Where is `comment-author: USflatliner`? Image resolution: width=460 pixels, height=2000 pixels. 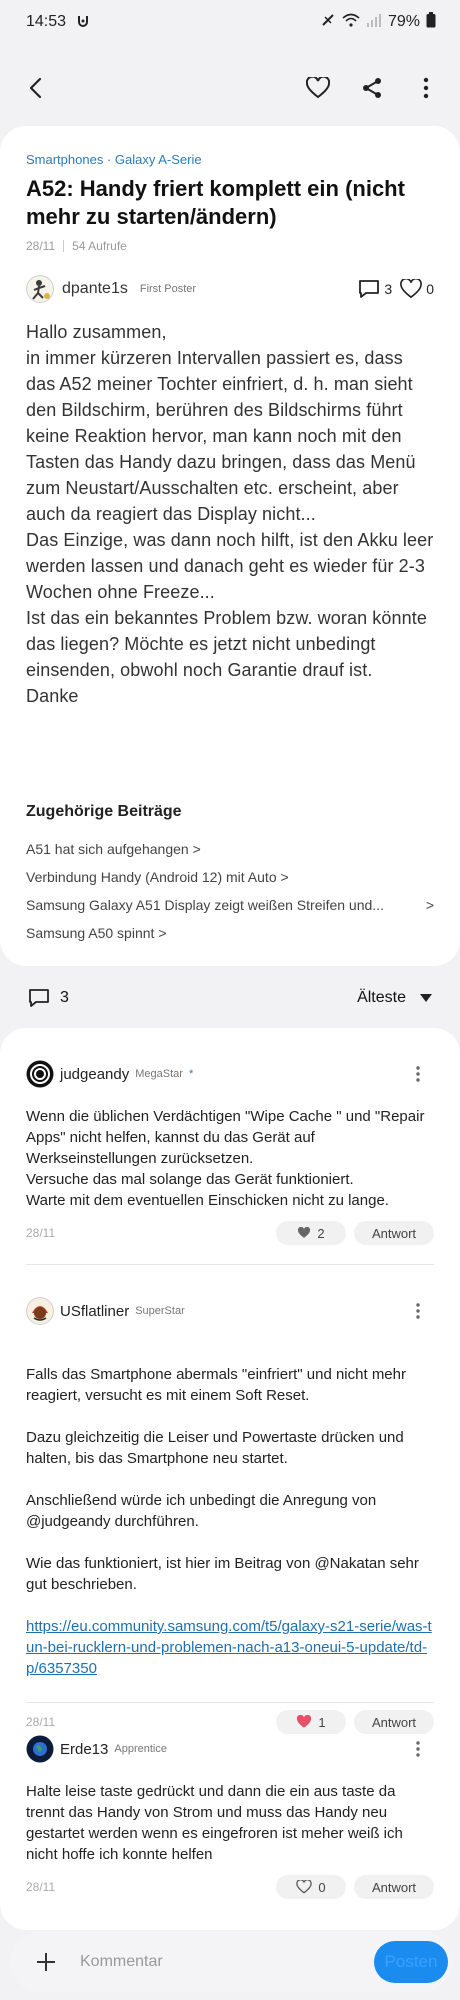
comment-author: USflatliner is located at coordinates (94, 1311).